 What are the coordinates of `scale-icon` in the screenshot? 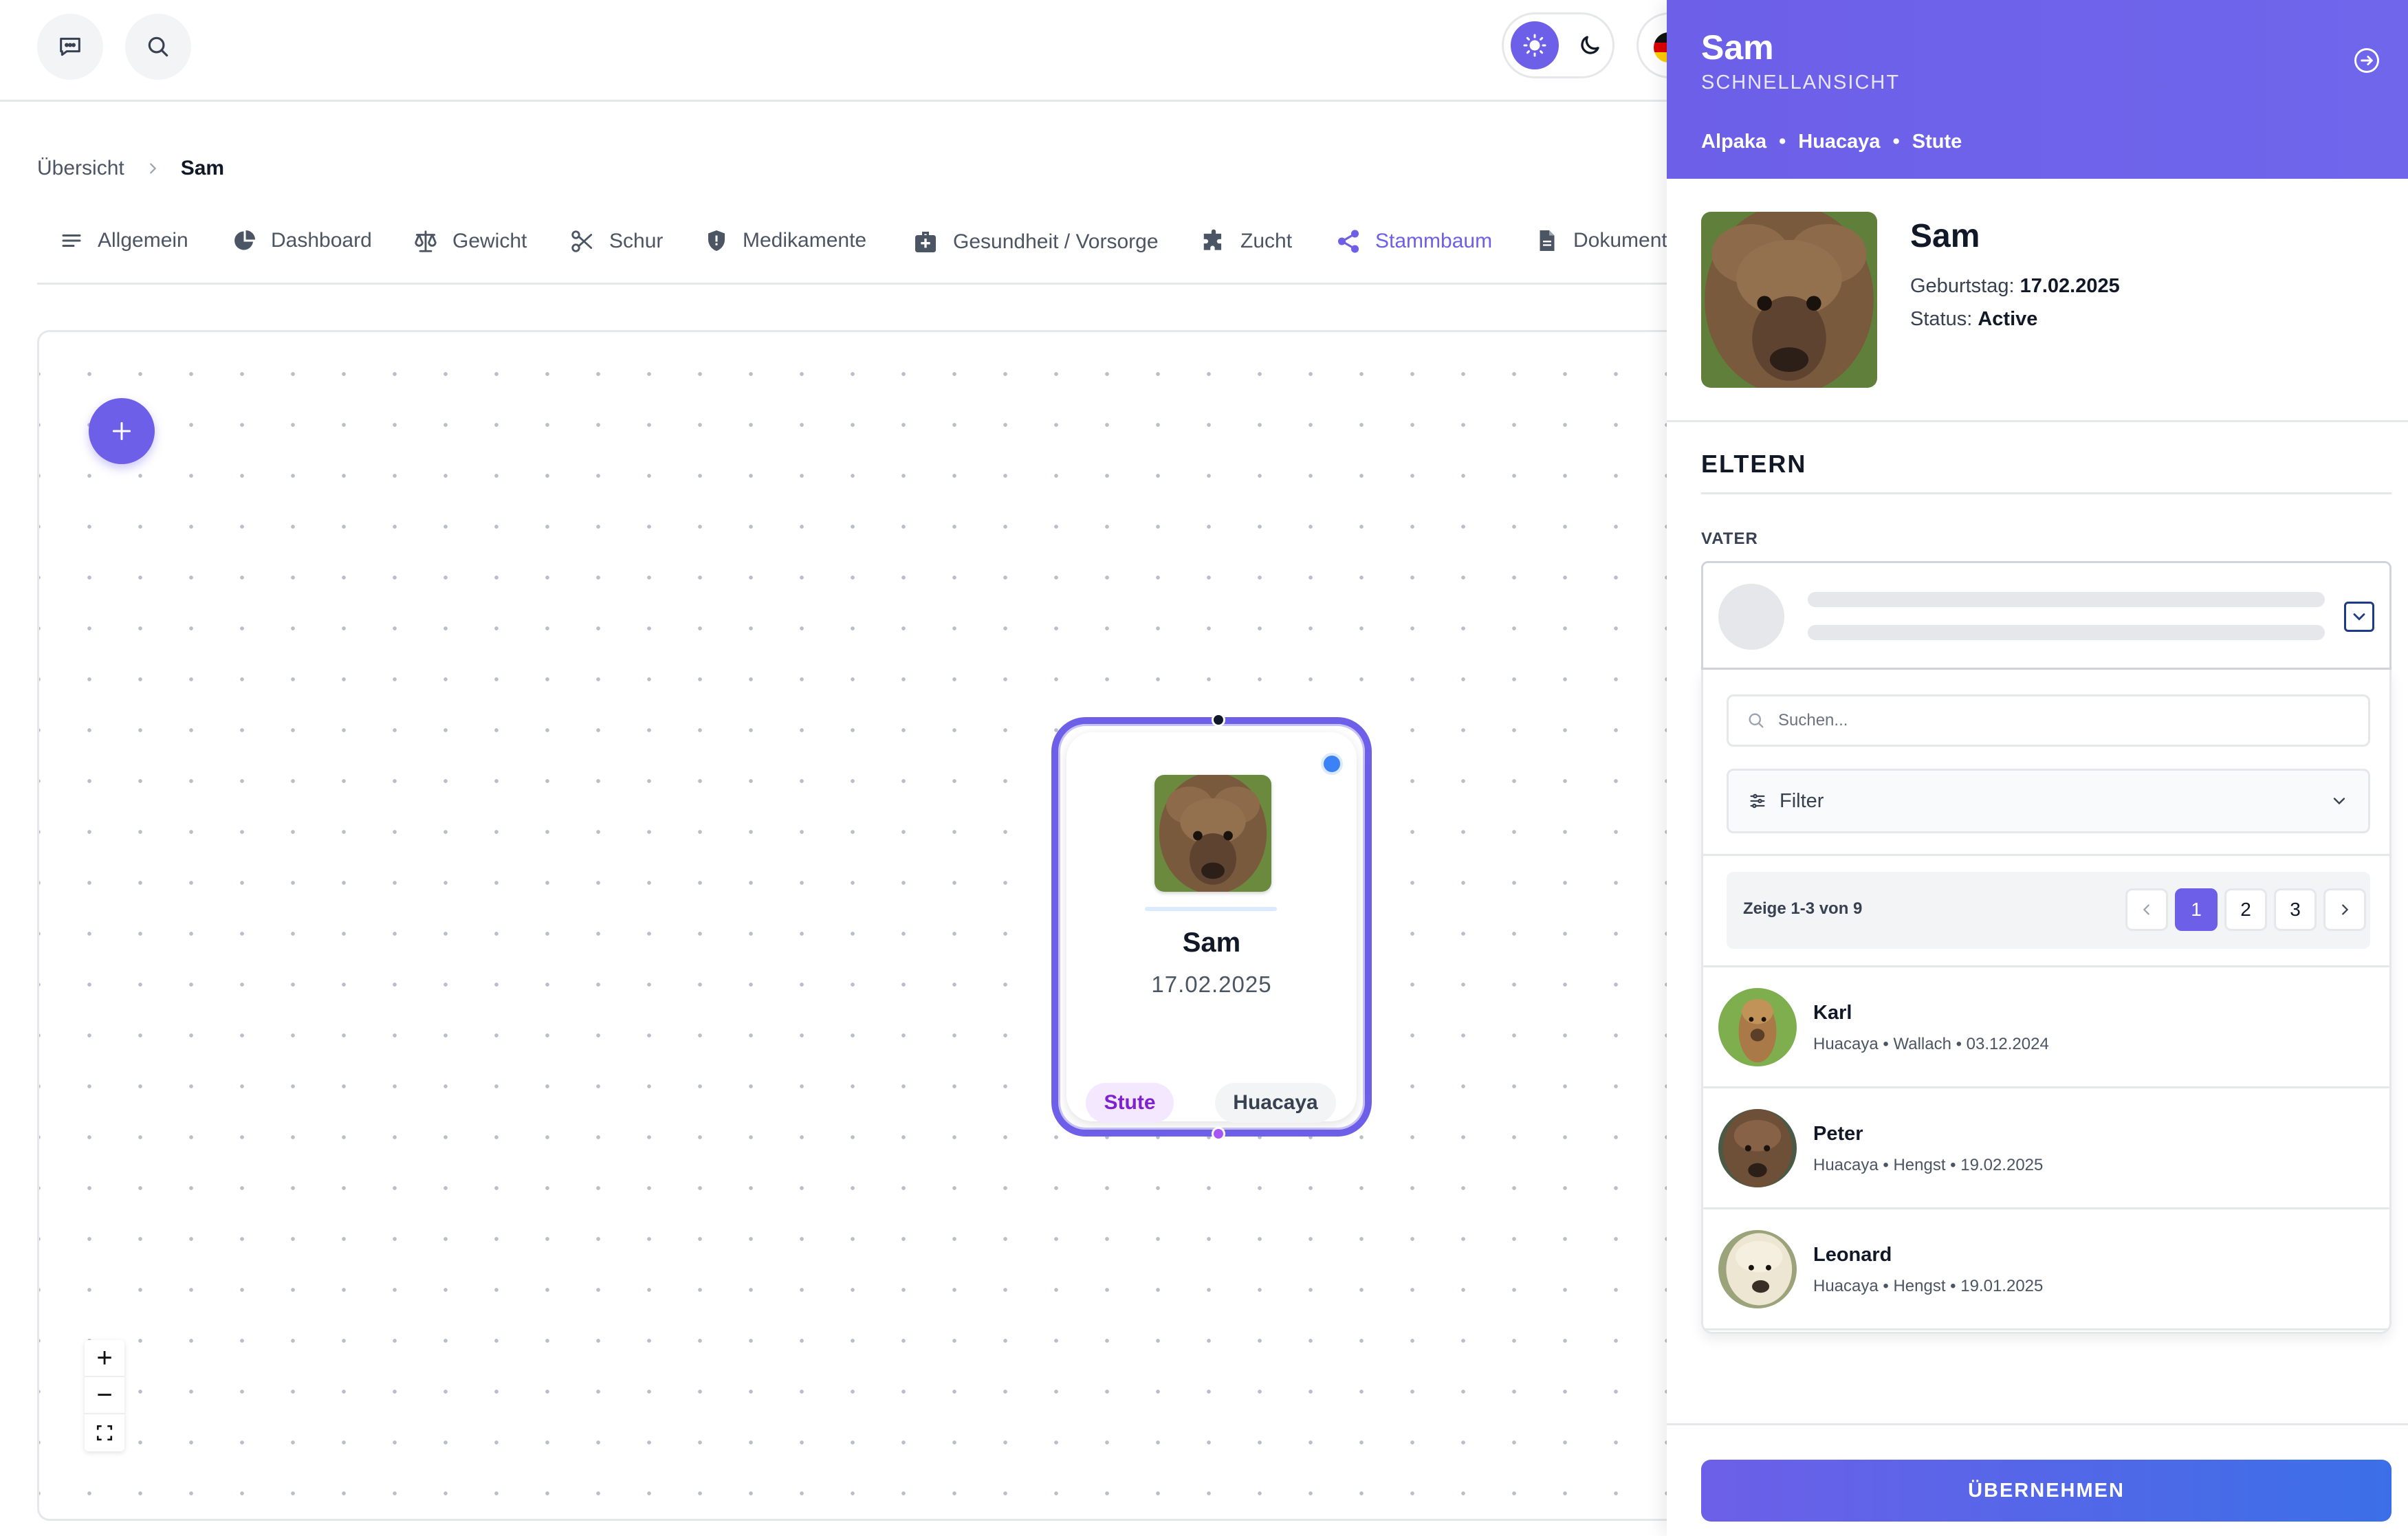 It's located at (426, 241).